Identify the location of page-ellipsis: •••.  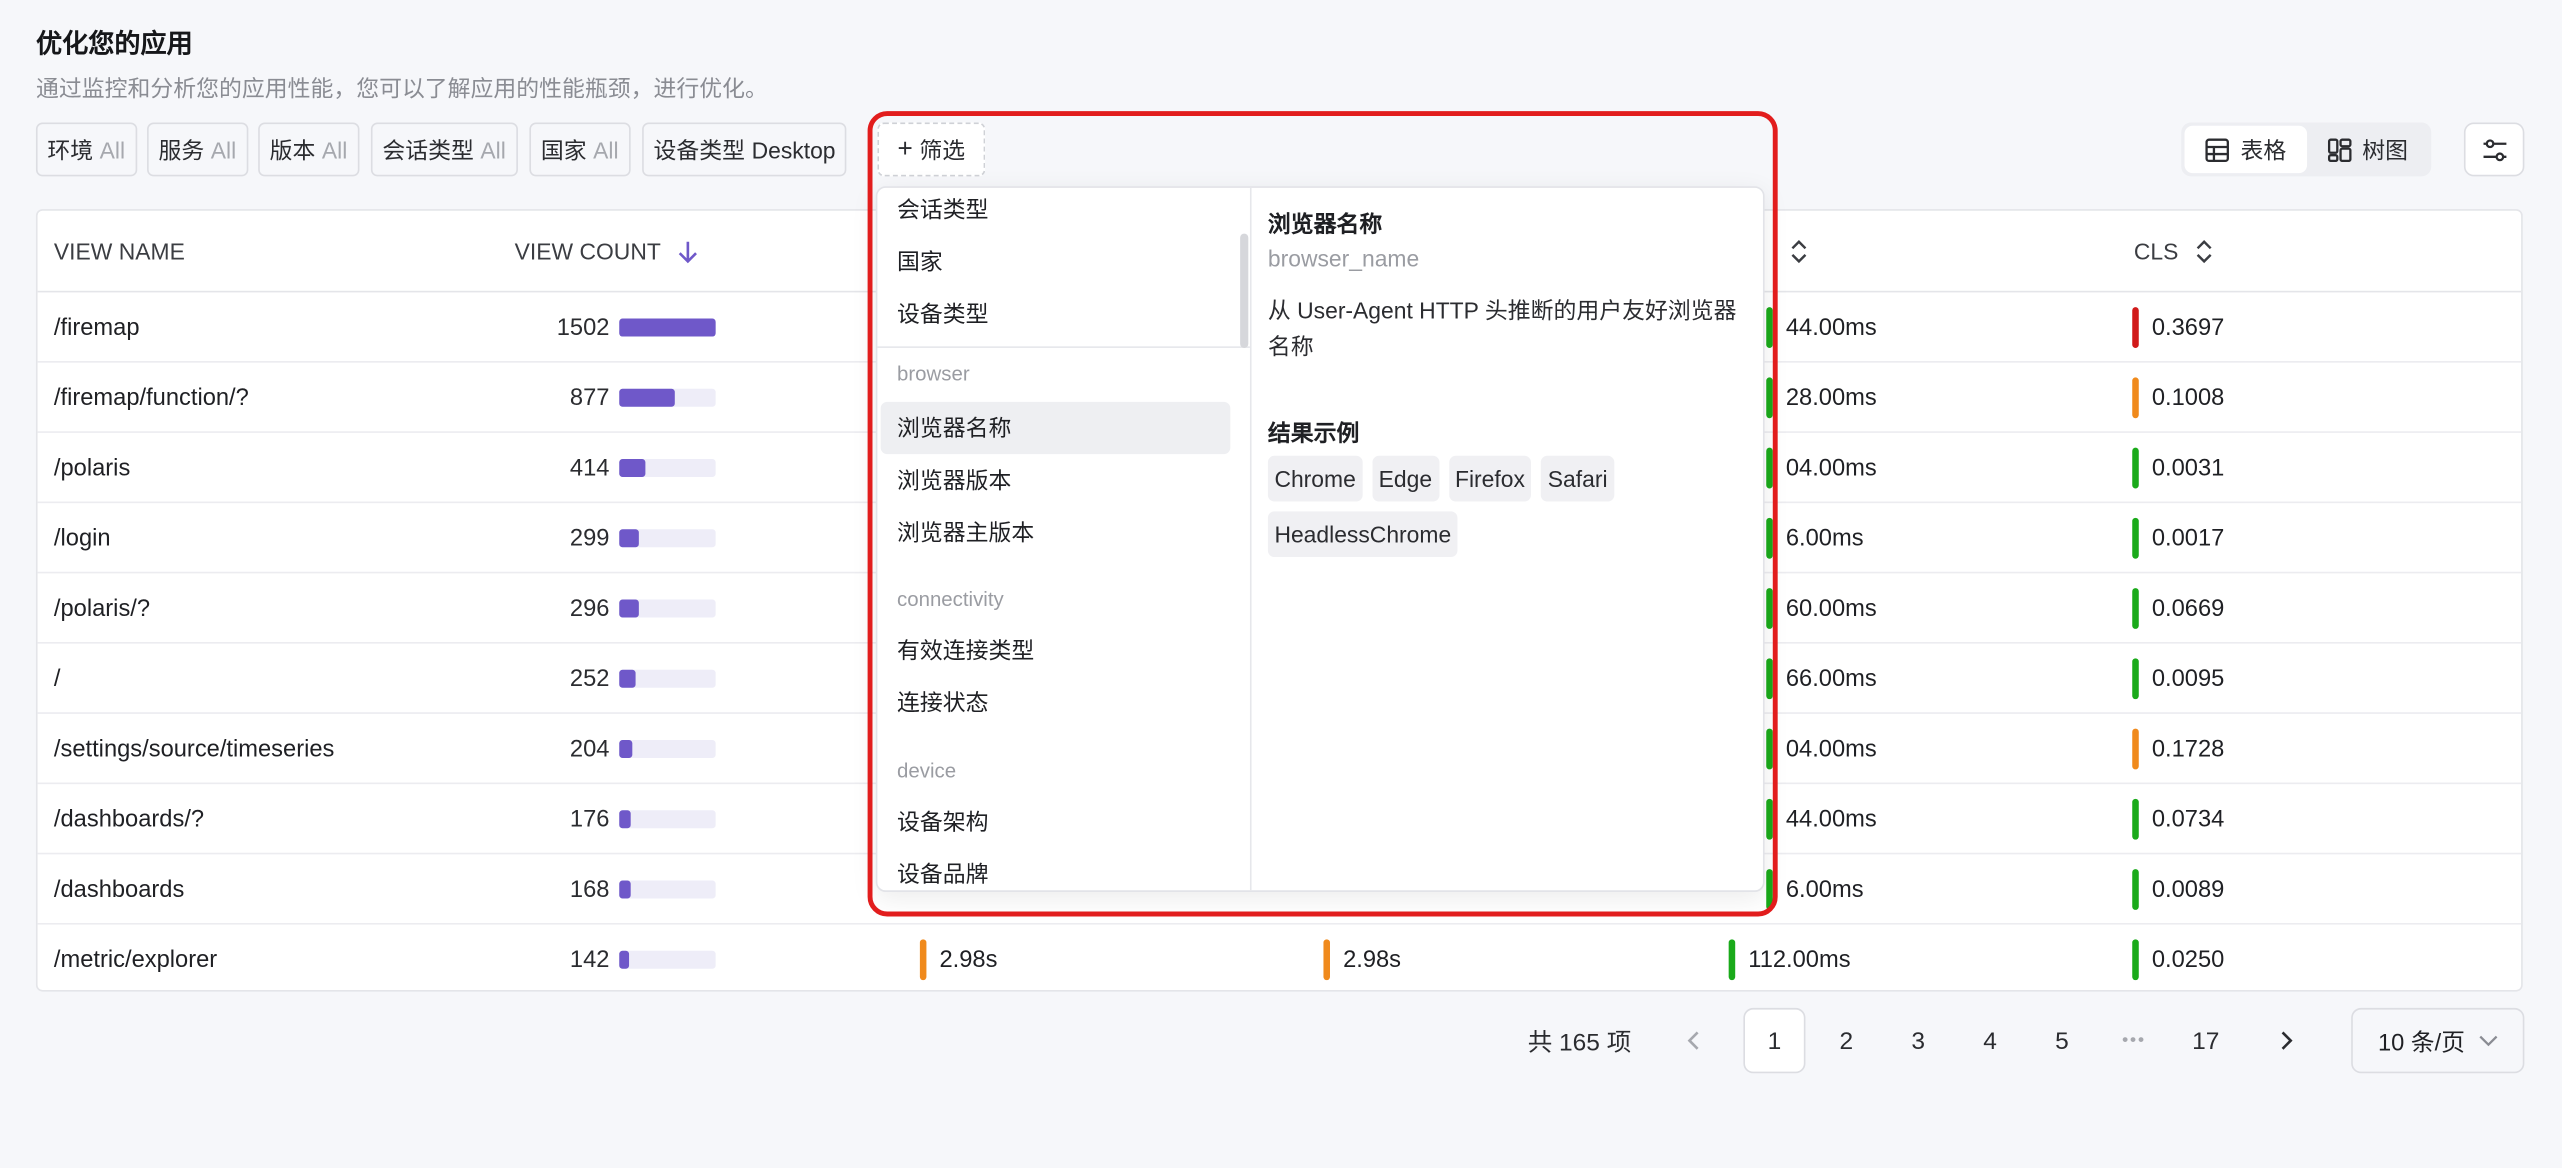
(2134, 1040).